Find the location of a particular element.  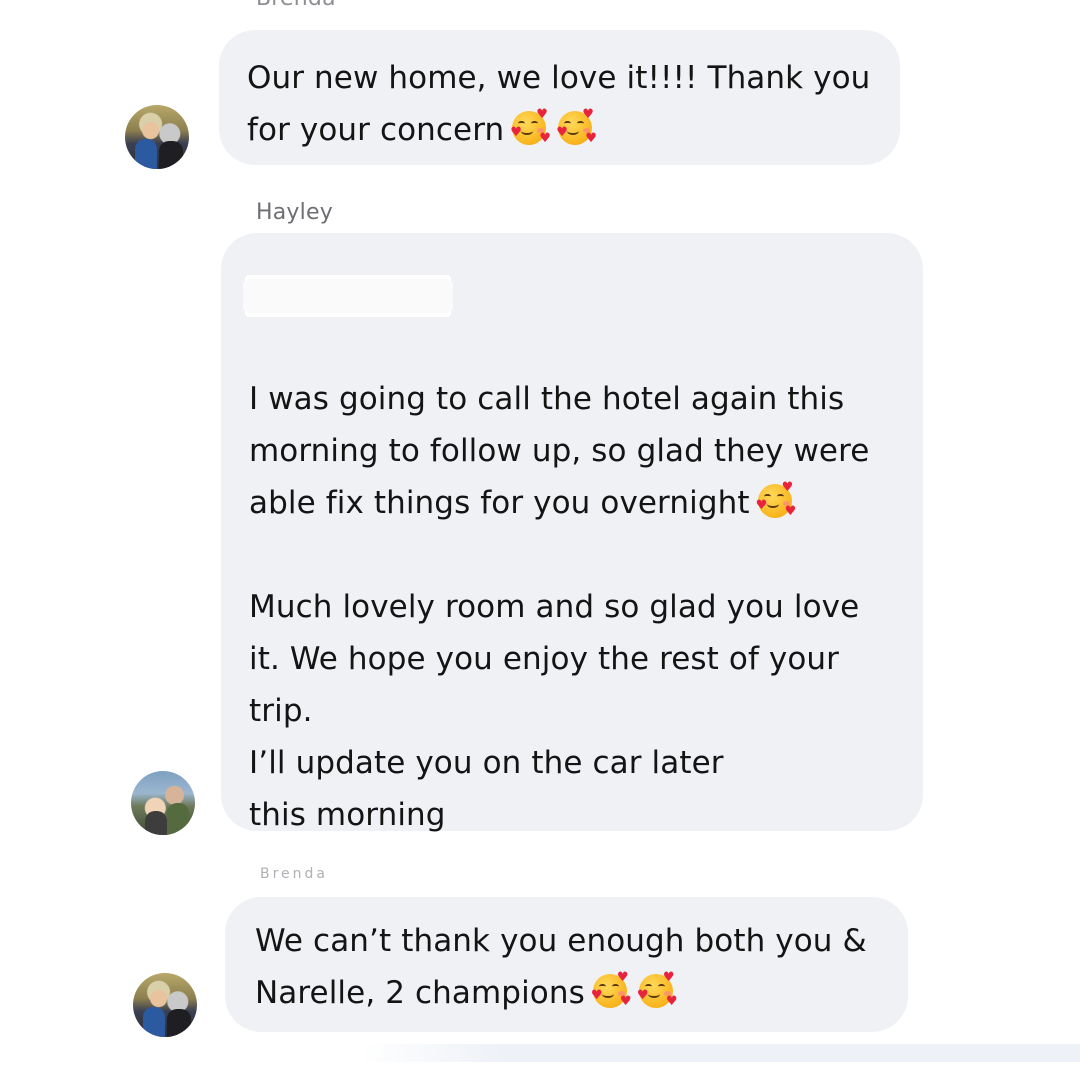

composer-edge is located at coordinates (720, 1053).